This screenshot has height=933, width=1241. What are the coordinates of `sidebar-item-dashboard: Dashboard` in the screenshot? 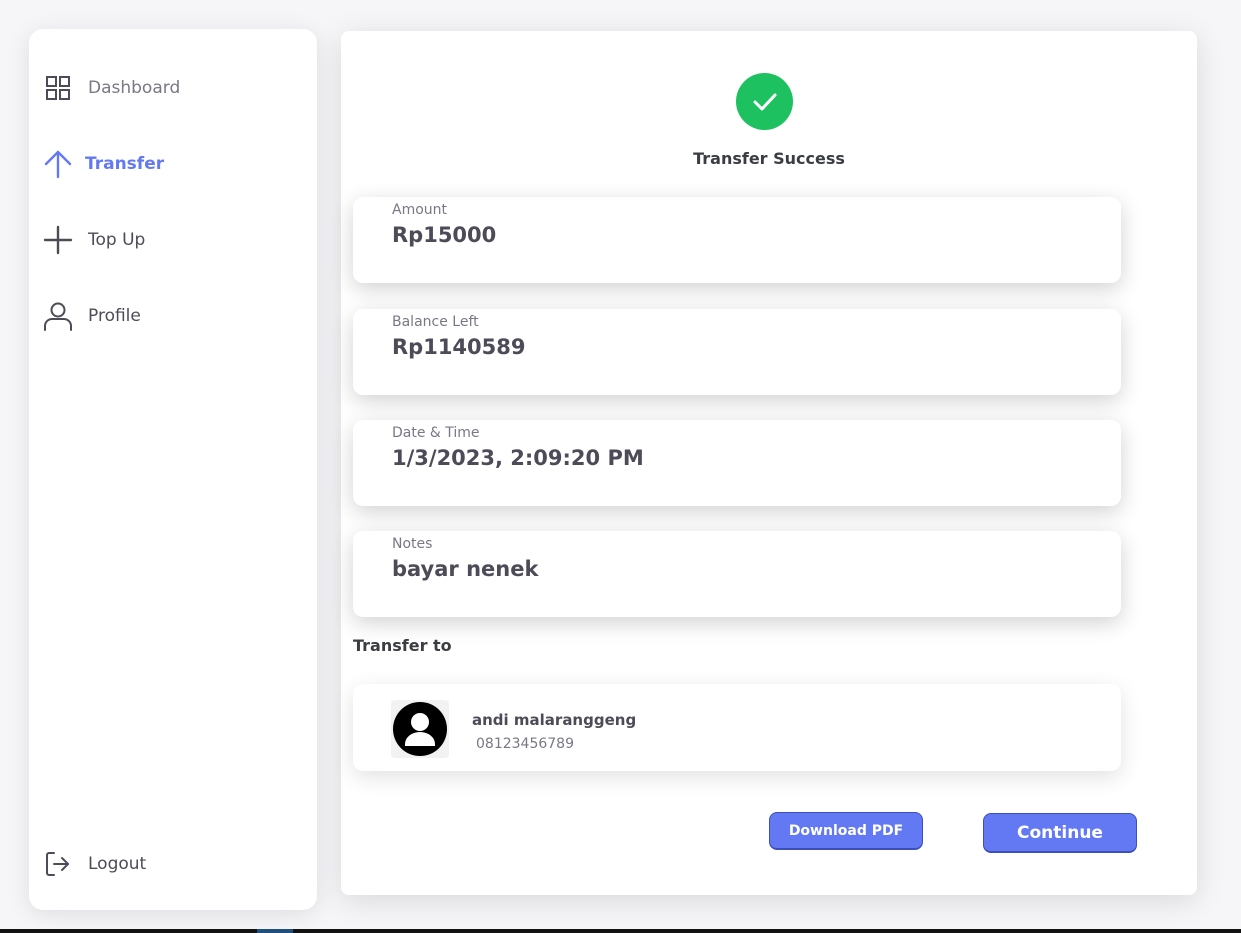 It's located at (111, 88).